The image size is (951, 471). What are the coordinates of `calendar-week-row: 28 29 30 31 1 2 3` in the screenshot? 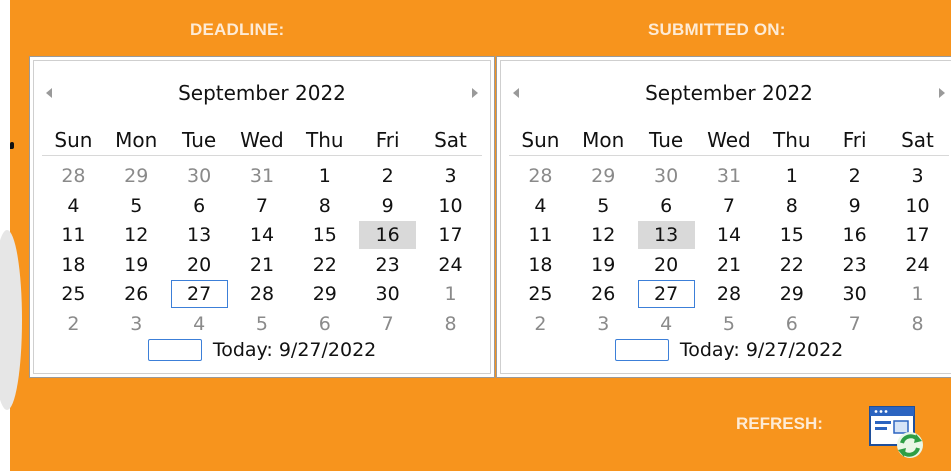 It's located at (262, 176).